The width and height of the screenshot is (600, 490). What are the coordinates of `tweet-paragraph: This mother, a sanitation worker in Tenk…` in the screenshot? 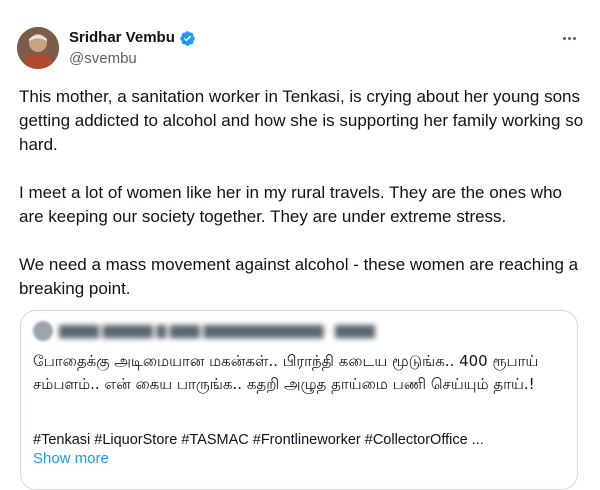 It's located at (301, 120).